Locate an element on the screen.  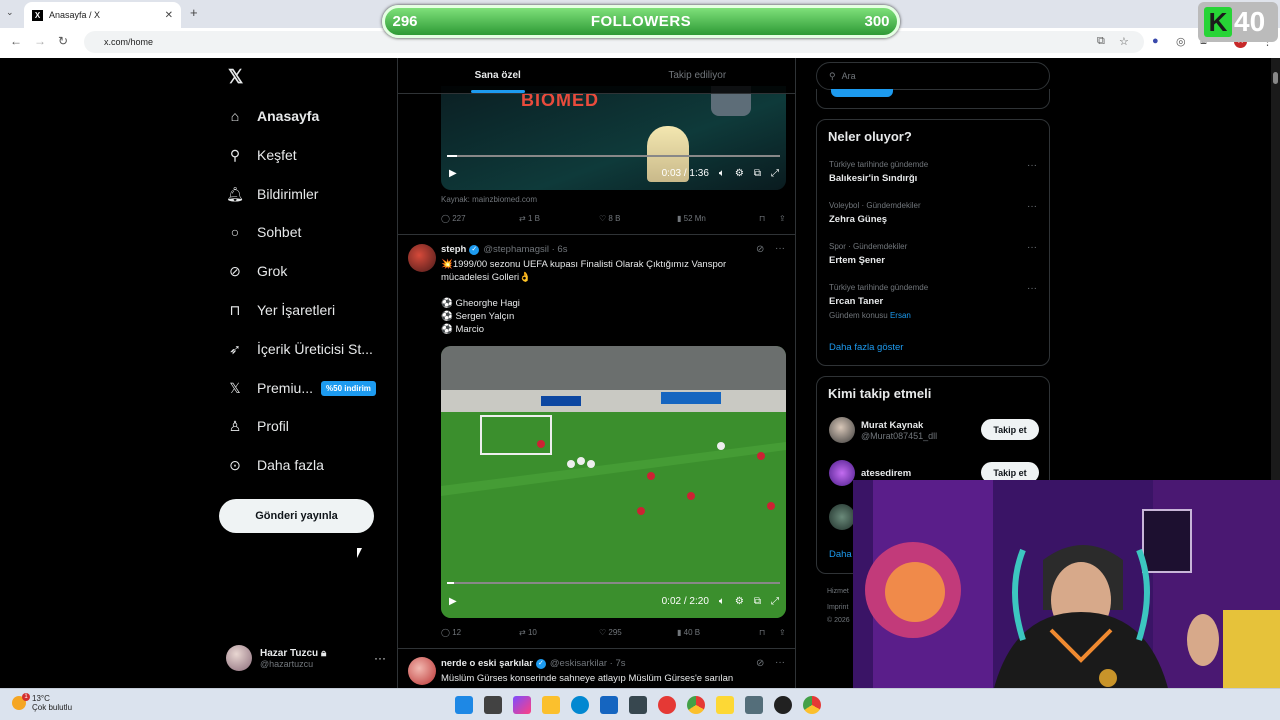
tab-search-icon: ⌄ is located at coordinates (10, 12).